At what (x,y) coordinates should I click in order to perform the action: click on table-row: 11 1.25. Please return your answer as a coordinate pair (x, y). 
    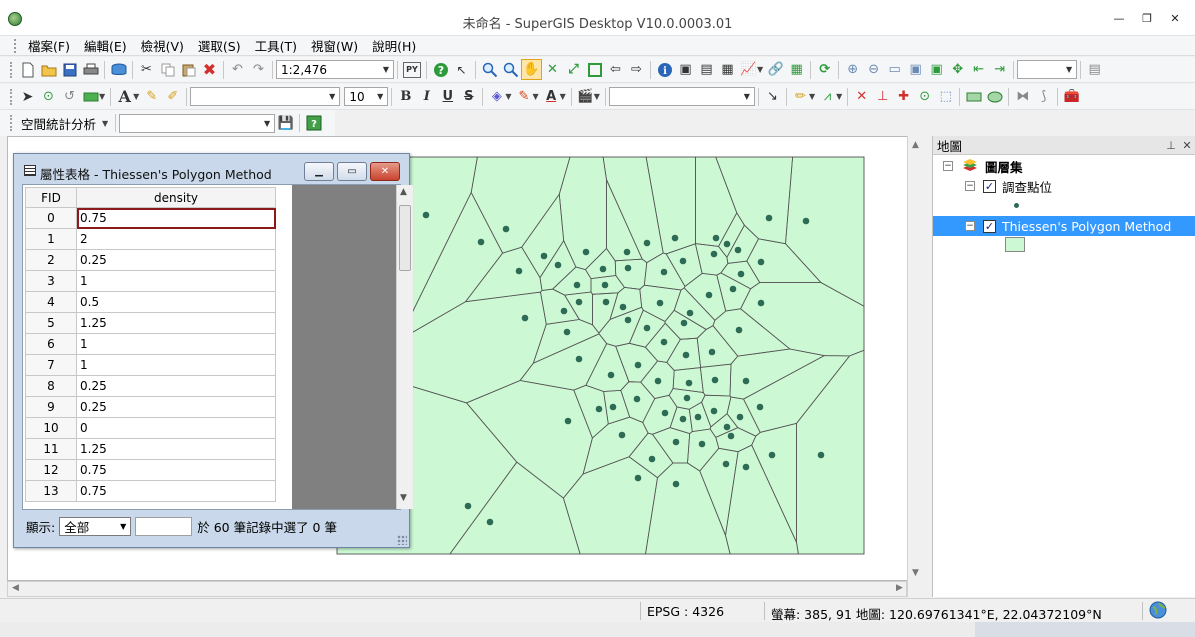
    Looking at the image, I should click on (150, 449).